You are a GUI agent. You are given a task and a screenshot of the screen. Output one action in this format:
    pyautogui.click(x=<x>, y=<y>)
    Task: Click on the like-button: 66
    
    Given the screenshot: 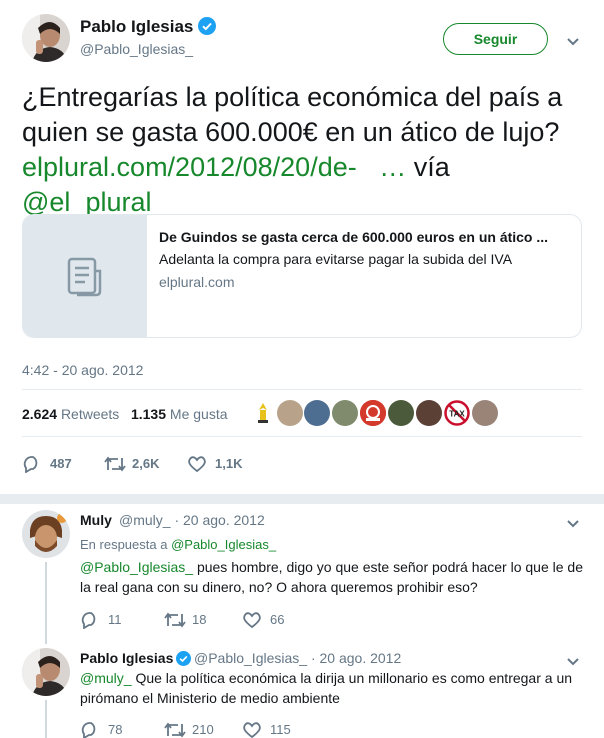 What is the action you would take?
    pyautogui.click(x=272, y=620)
    